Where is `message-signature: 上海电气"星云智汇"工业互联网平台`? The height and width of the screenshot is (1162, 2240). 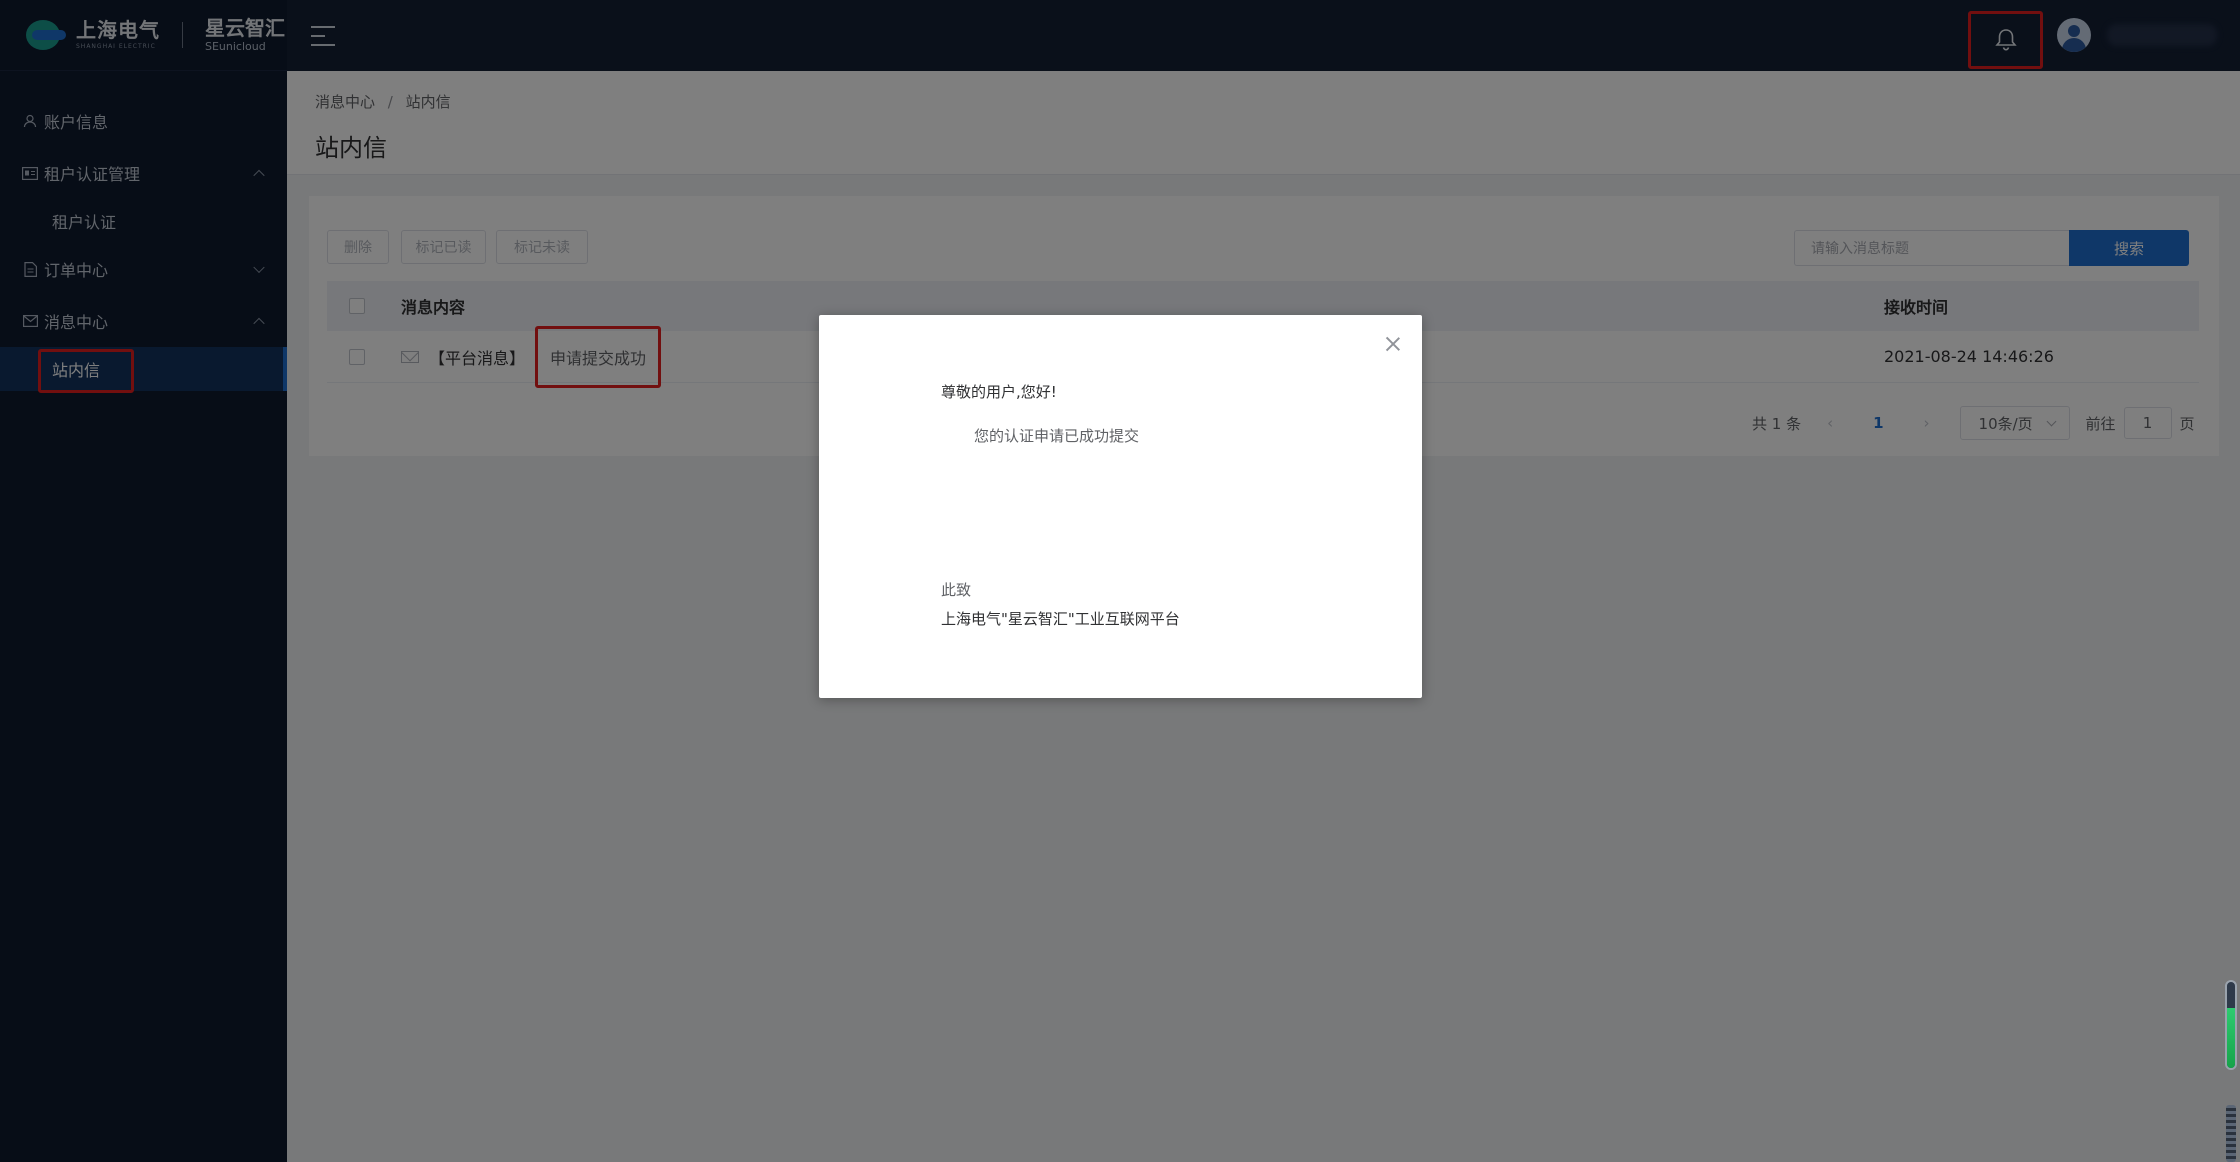
message-signature: 上海电气"星云智汇"工业互联网平台 is located at coordinates (1060, 619).